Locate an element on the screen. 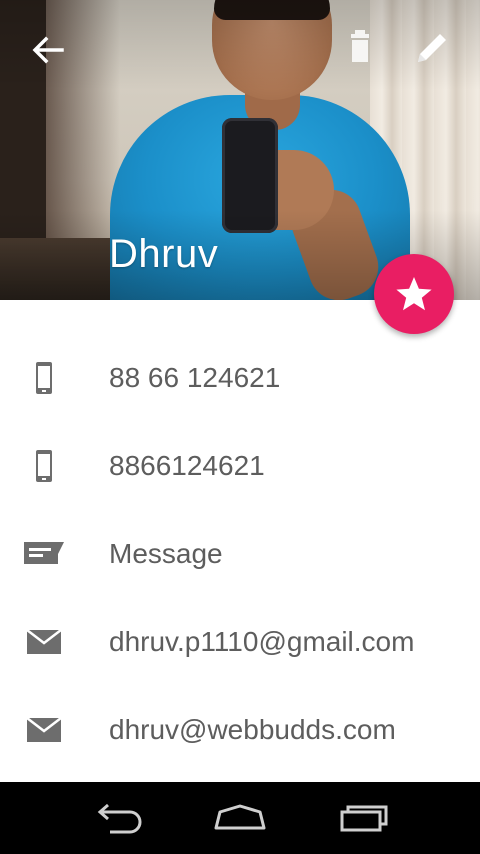  back-button is located at coordinates (48, 50).